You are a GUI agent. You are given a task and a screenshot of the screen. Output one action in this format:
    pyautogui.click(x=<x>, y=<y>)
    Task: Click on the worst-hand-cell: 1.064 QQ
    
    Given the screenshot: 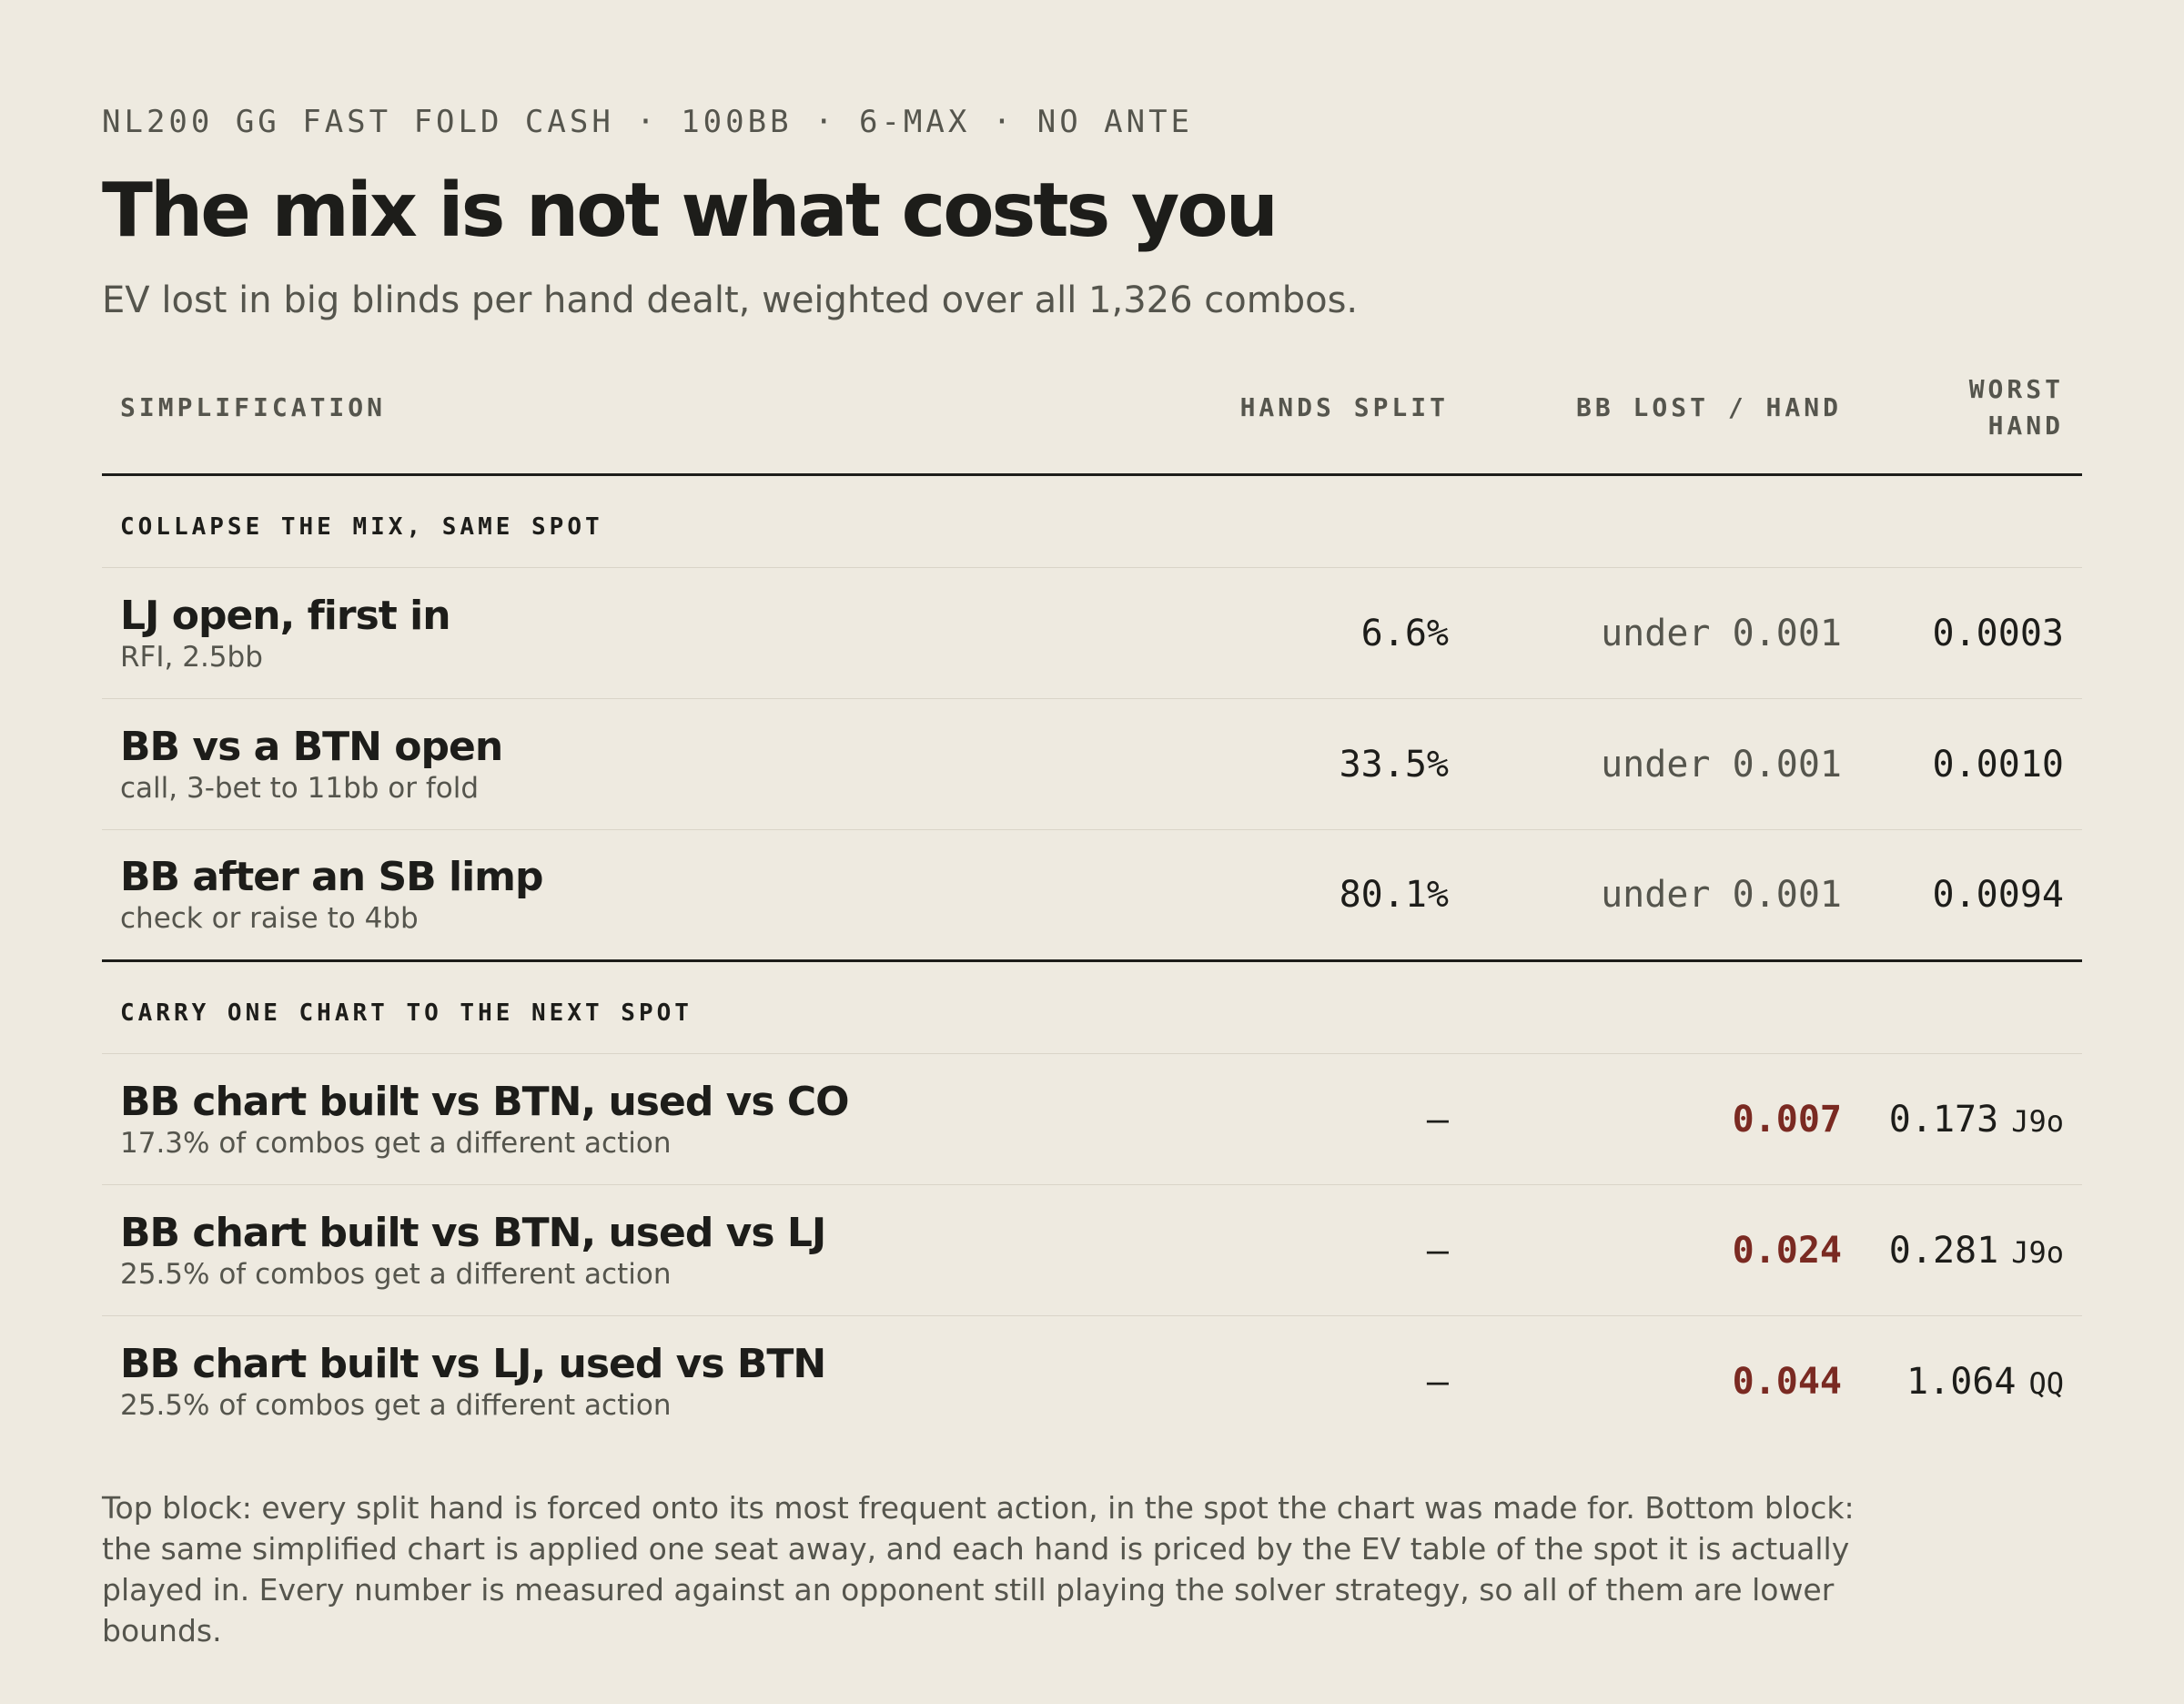 What is the action you would take?
    pyautogui.click(x=1971, y=1382)
    